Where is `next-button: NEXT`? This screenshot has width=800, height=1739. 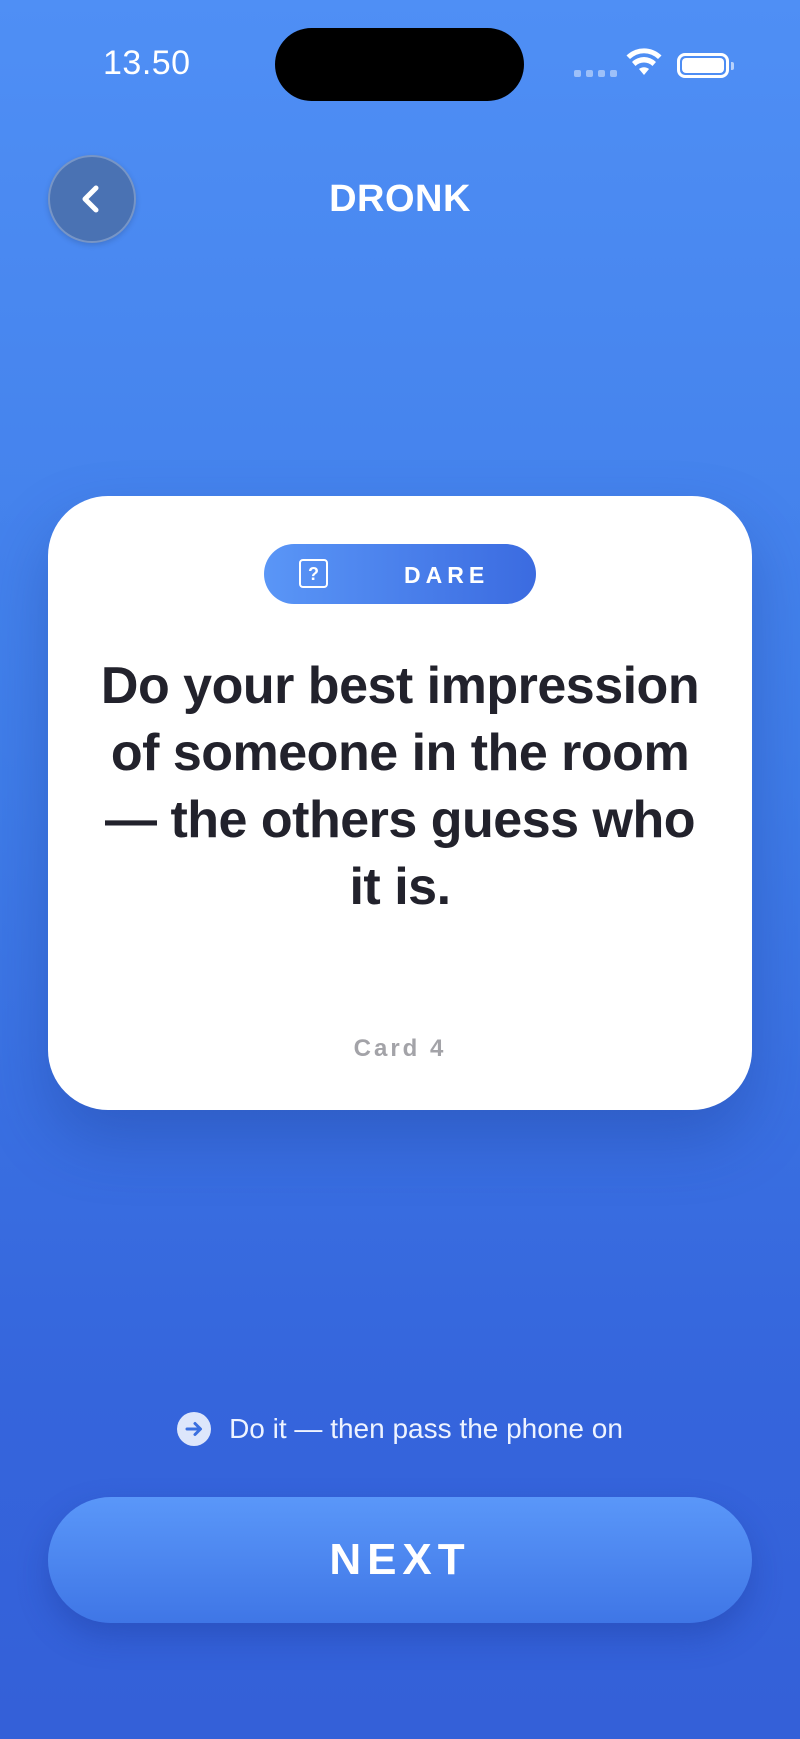 next-button: NEXT is located at coordinates (400, 1560).